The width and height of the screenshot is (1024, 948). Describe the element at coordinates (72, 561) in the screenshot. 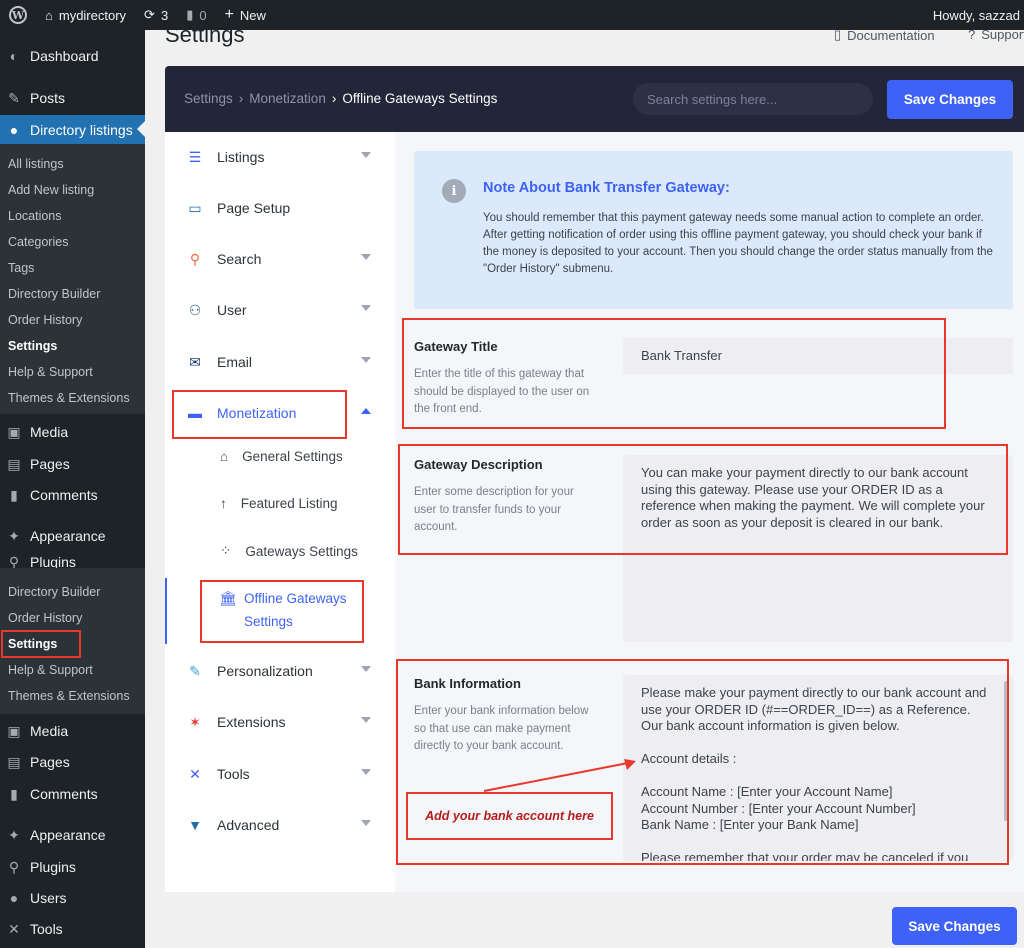

I see `sidebar-item-plugins: ⚲ Plugins` at that location.